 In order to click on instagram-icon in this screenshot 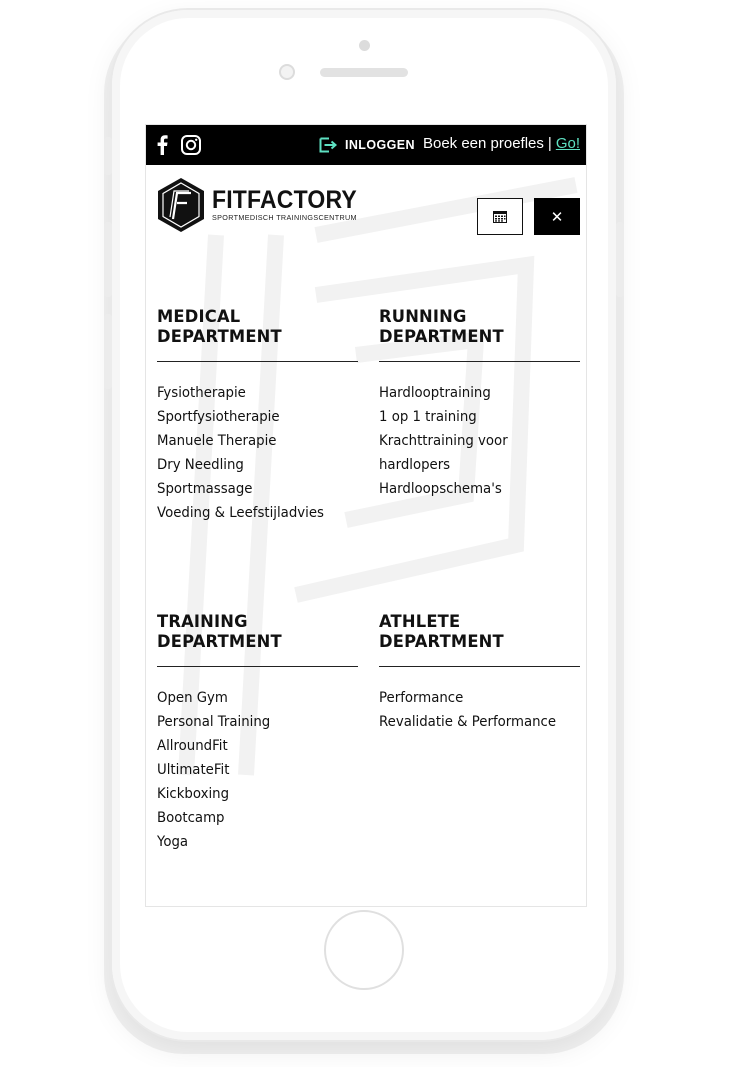, I will do `click(191, 145)`.